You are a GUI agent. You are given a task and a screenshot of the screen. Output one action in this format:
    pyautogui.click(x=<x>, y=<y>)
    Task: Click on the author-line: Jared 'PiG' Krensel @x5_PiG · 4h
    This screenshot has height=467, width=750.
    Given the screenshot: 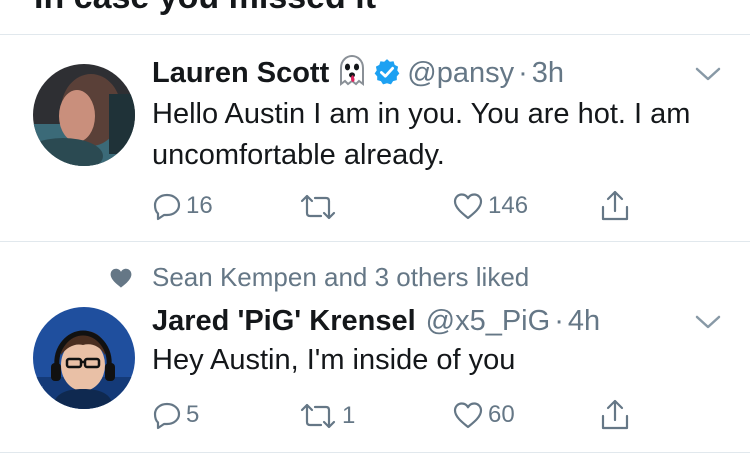 What is the action you would take?
    pyautogui.click(x=376, y=321)
    